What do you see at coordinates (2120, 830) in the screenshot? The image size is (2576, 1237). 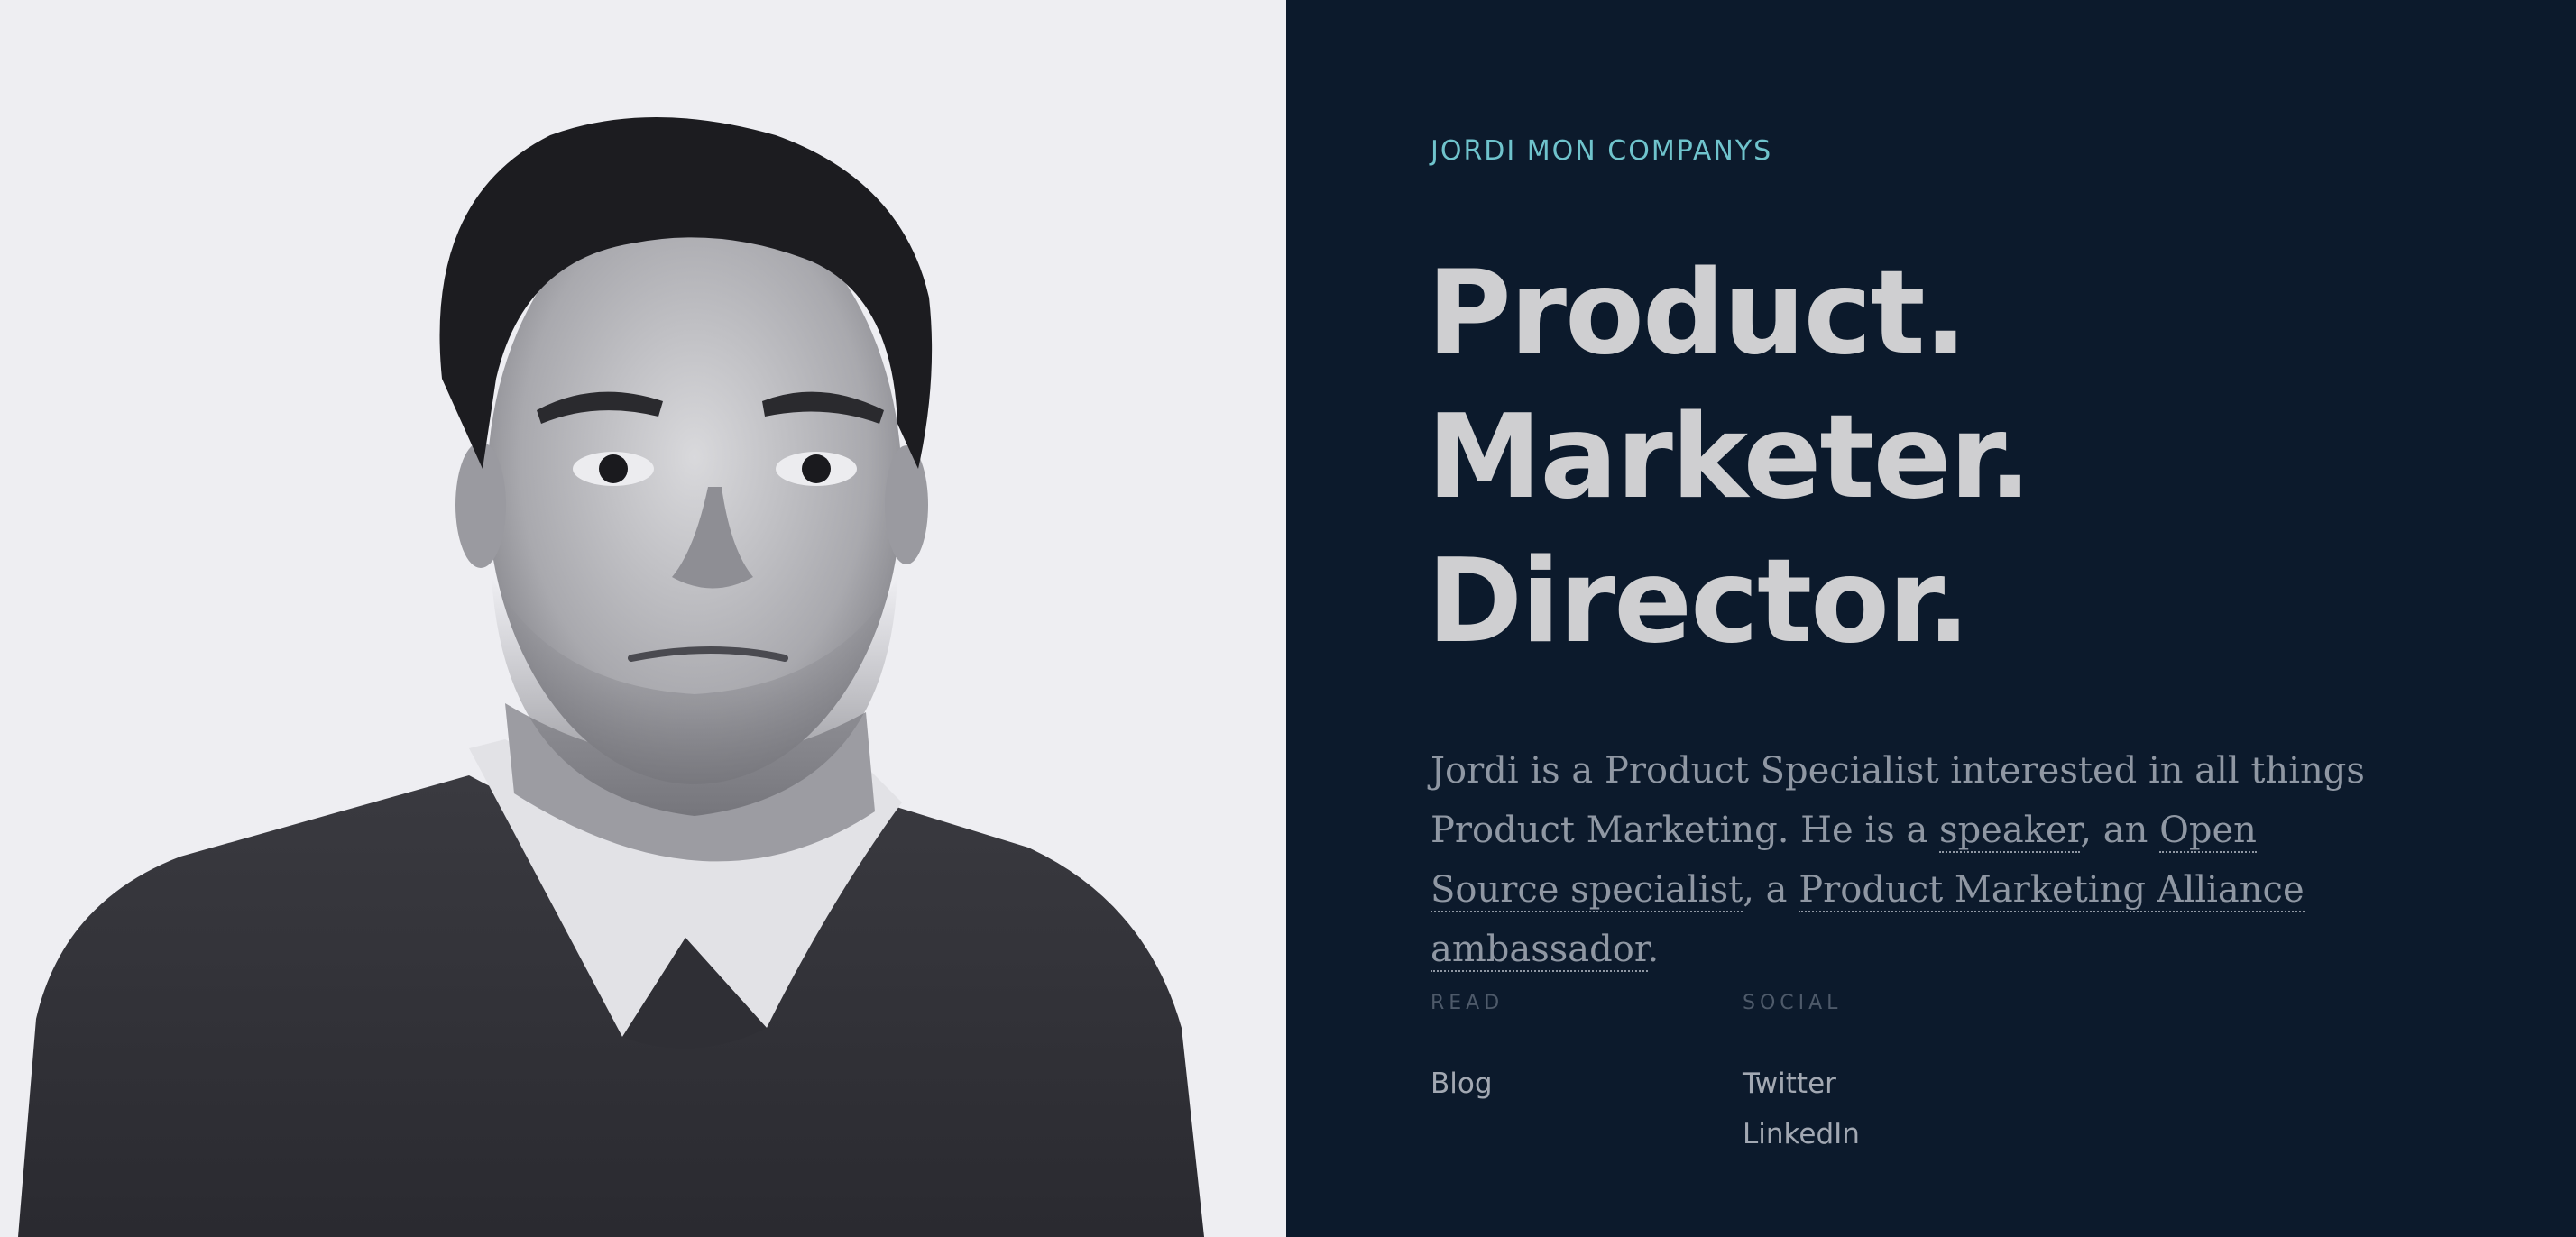 I see `bio-text: , an` at bounding box center [2120, 830].